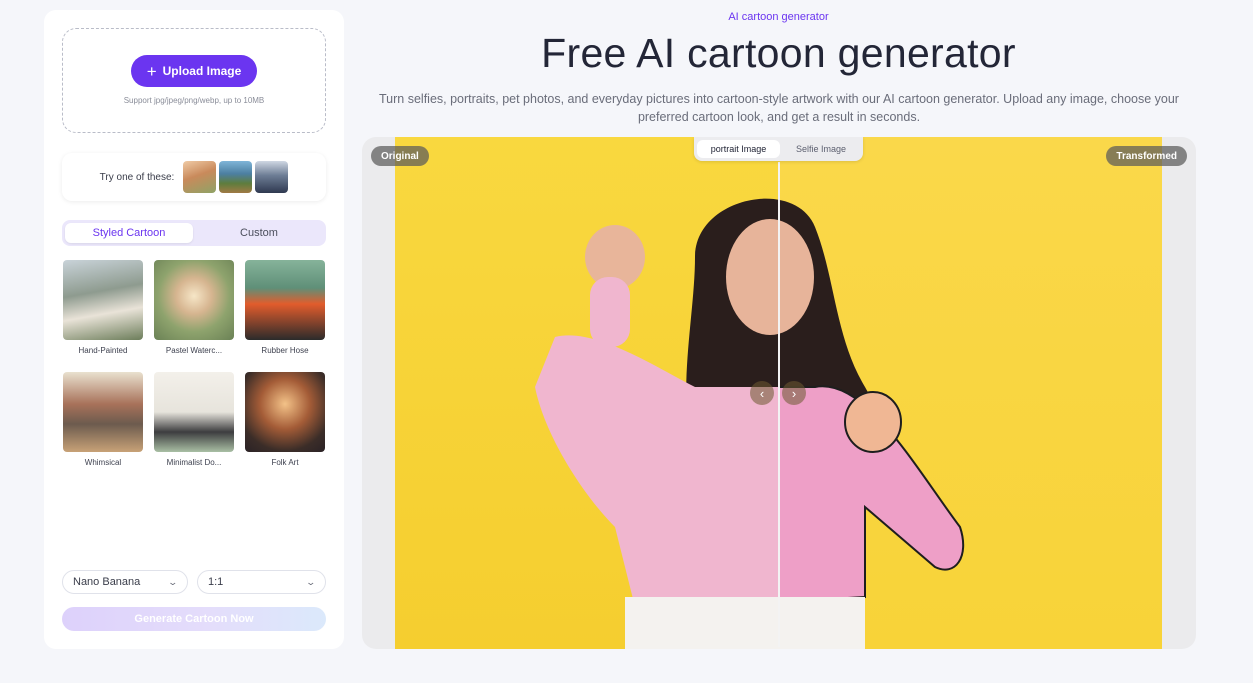 This screenshot has height=683, width=1253. I want to click on style-card-whimsical: Whimsical, so click(103, 419).